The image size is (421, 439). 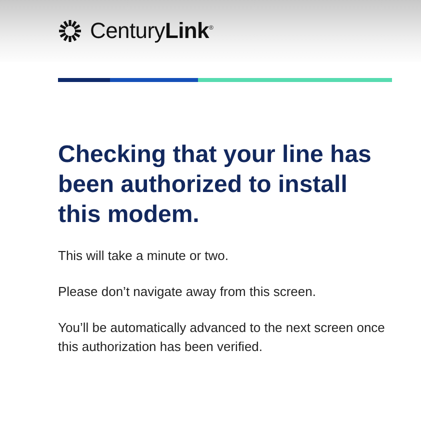 I want to click on info-text: This will take a minute or two., so click(x=144, y=256).